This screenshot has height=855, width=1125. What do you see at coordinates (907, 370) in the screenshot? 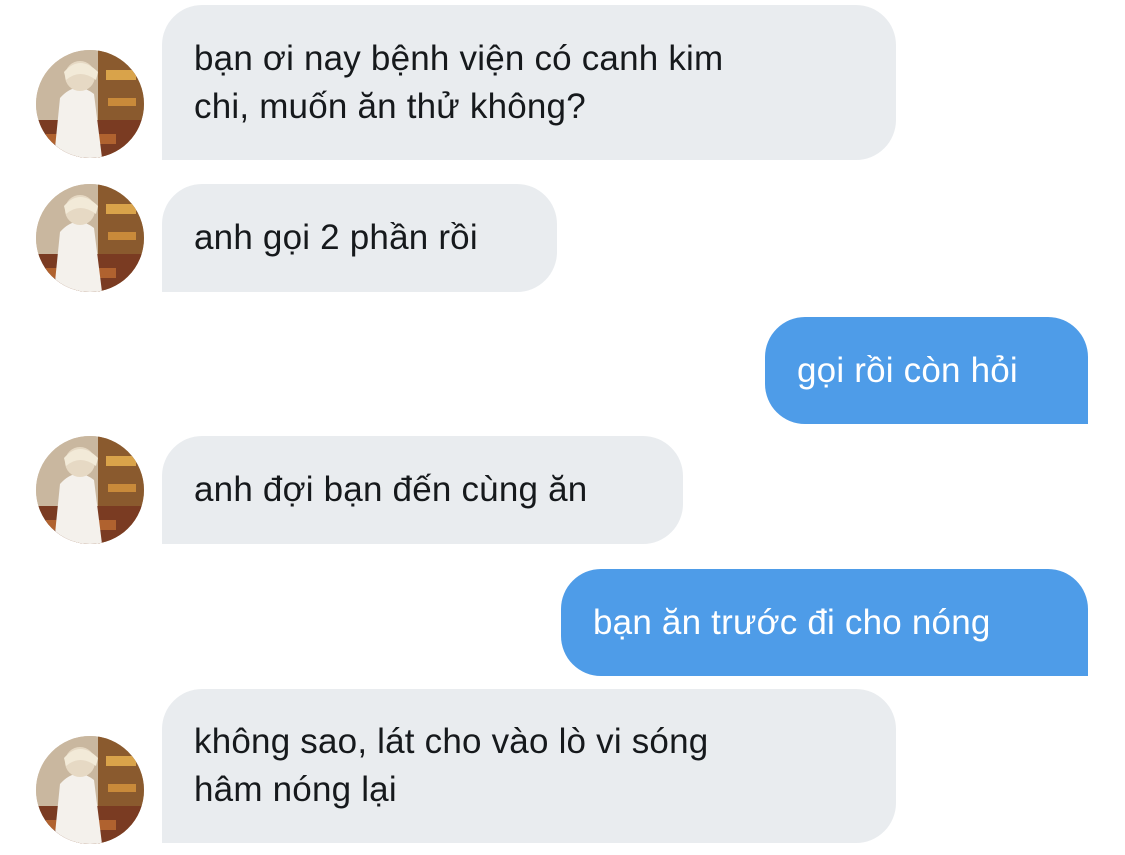
I see `message-text: gọi rồi còn hỏi` at bounding box center [907, 370].